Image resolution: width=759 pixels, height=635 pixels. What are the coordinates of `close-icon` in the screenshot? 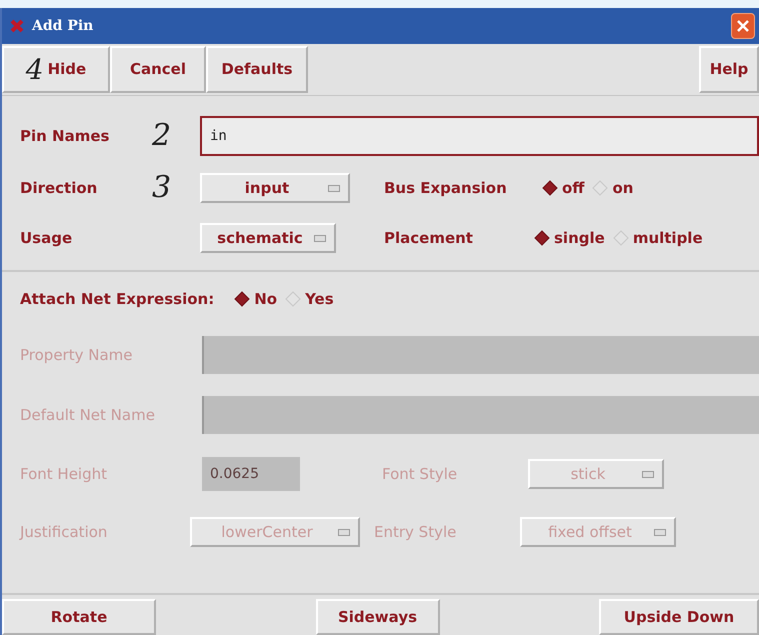 It's located at (743, 26).